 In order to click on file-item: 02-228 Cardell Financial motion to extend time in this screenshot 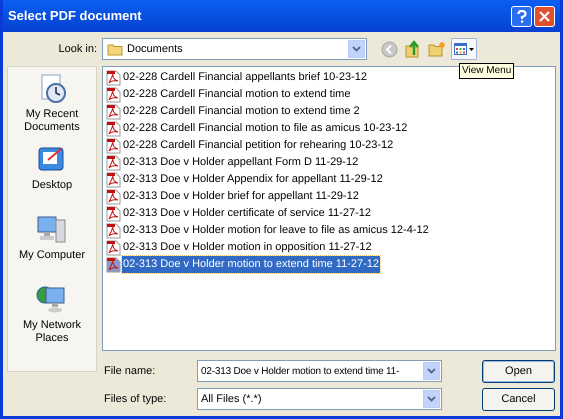, I will do `click(237, 94)`.